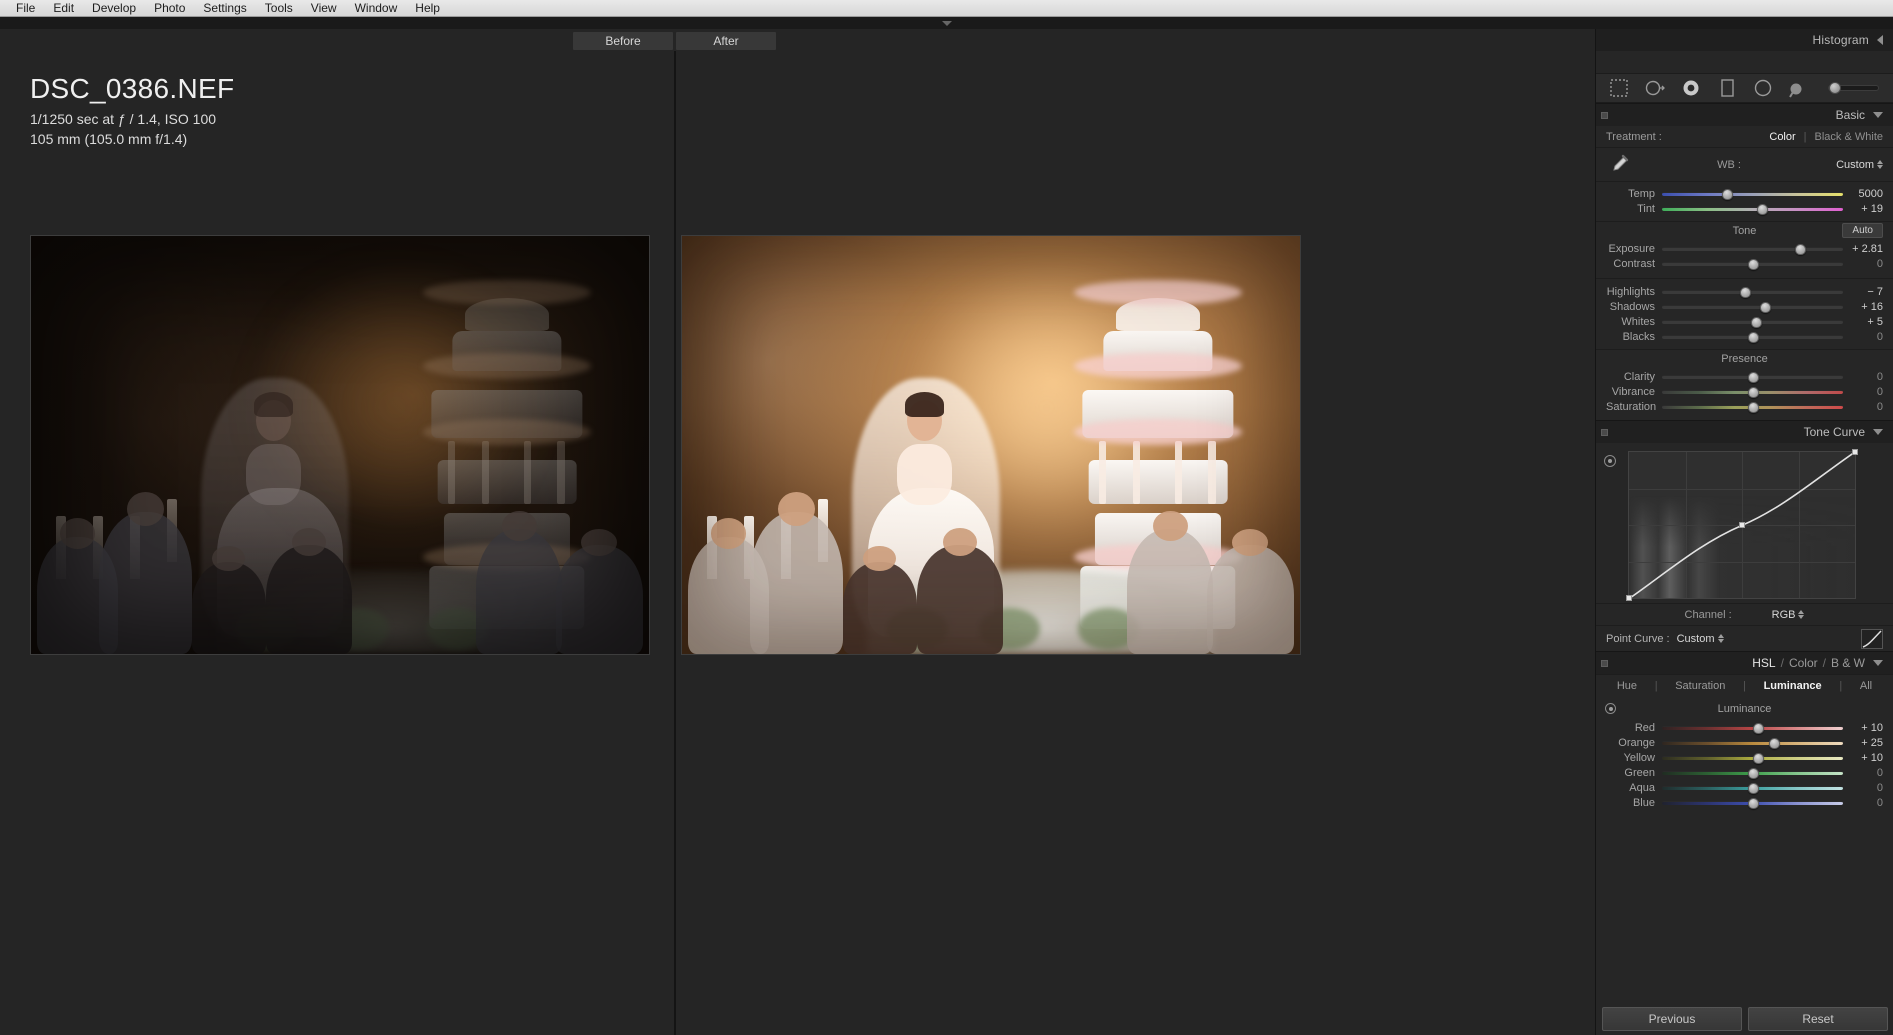 The width and height of the screenshot is (1893, 1035). I want to click on slider-blacks-track, so click(1752, 337).